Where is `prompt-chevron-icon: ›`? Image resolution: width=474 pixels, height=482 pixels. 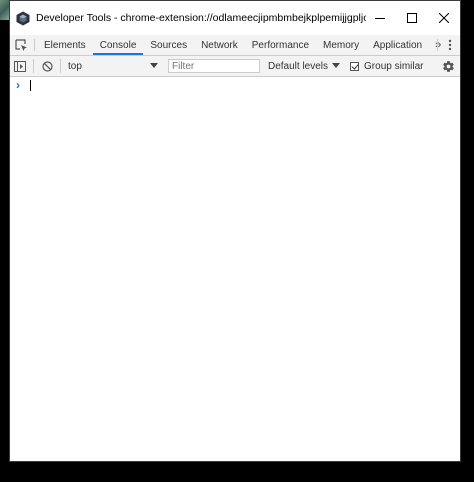 prompt-chevron-icon: › is located at coordinates (18, 85).